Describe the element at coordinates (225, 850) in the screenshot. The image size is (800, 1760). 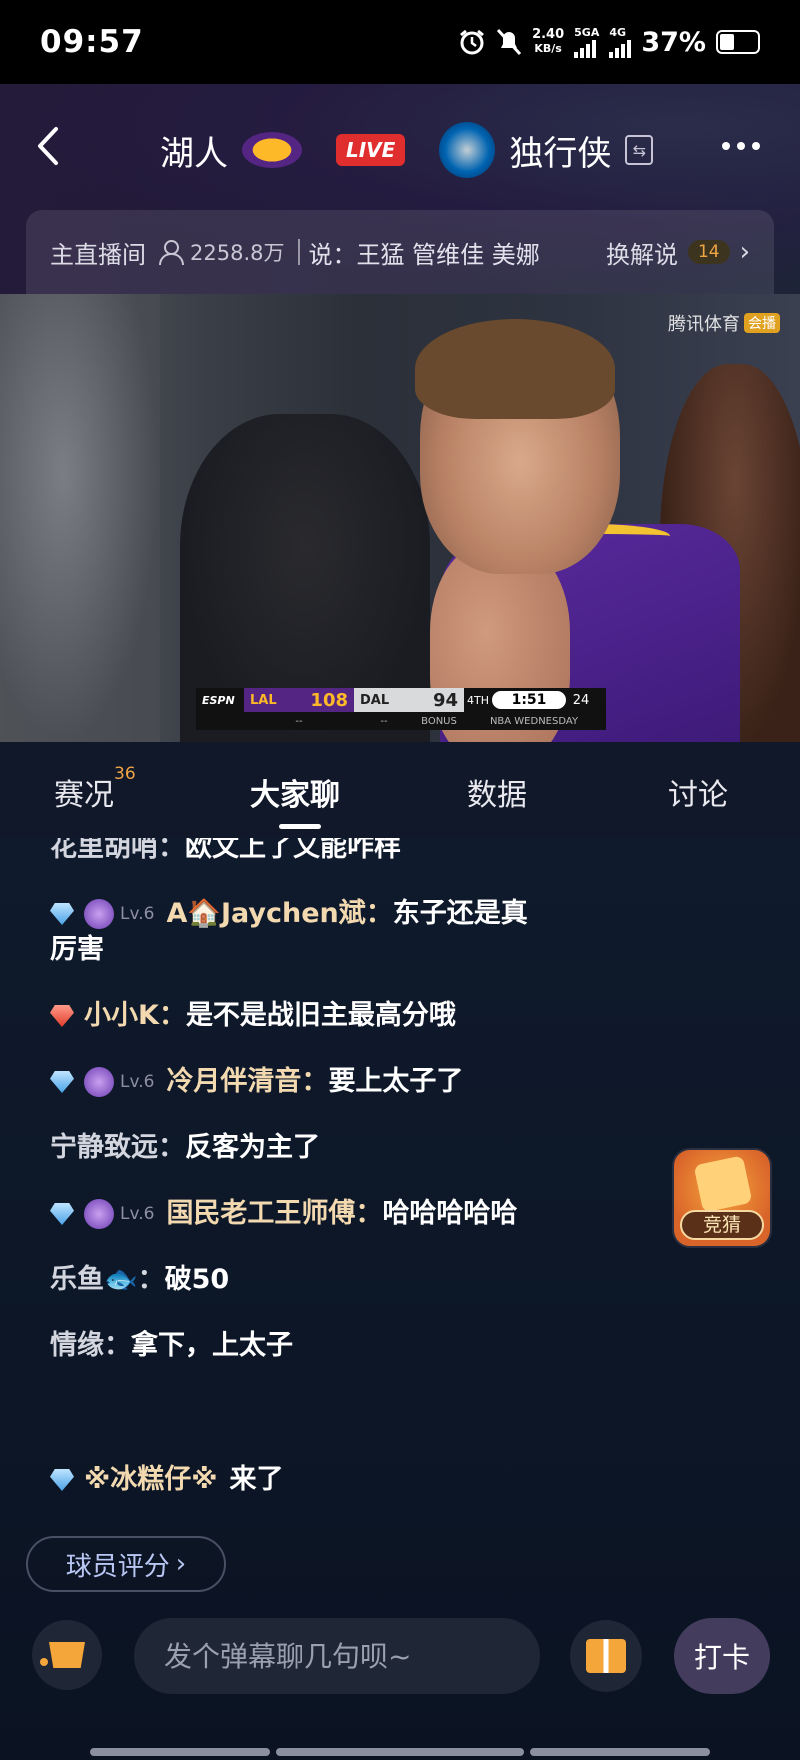
I see `chat-message: 花里胡哨： 欧文上了又能咋样` at that location.